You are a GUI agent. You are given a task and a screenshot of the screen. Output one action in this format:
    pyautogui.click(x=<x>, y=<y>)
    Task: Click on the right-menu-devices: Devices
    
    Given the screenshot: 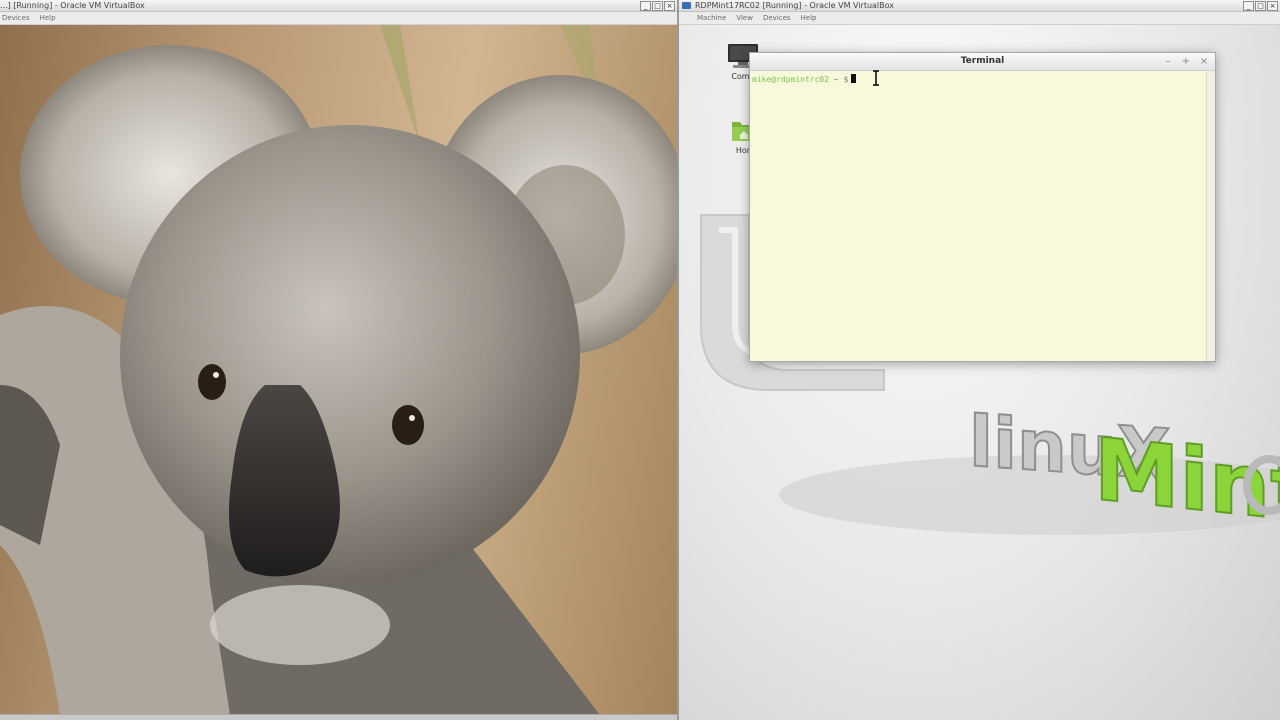 What is the action you would take?
    pyautogui.click(x=777, y=18)
    